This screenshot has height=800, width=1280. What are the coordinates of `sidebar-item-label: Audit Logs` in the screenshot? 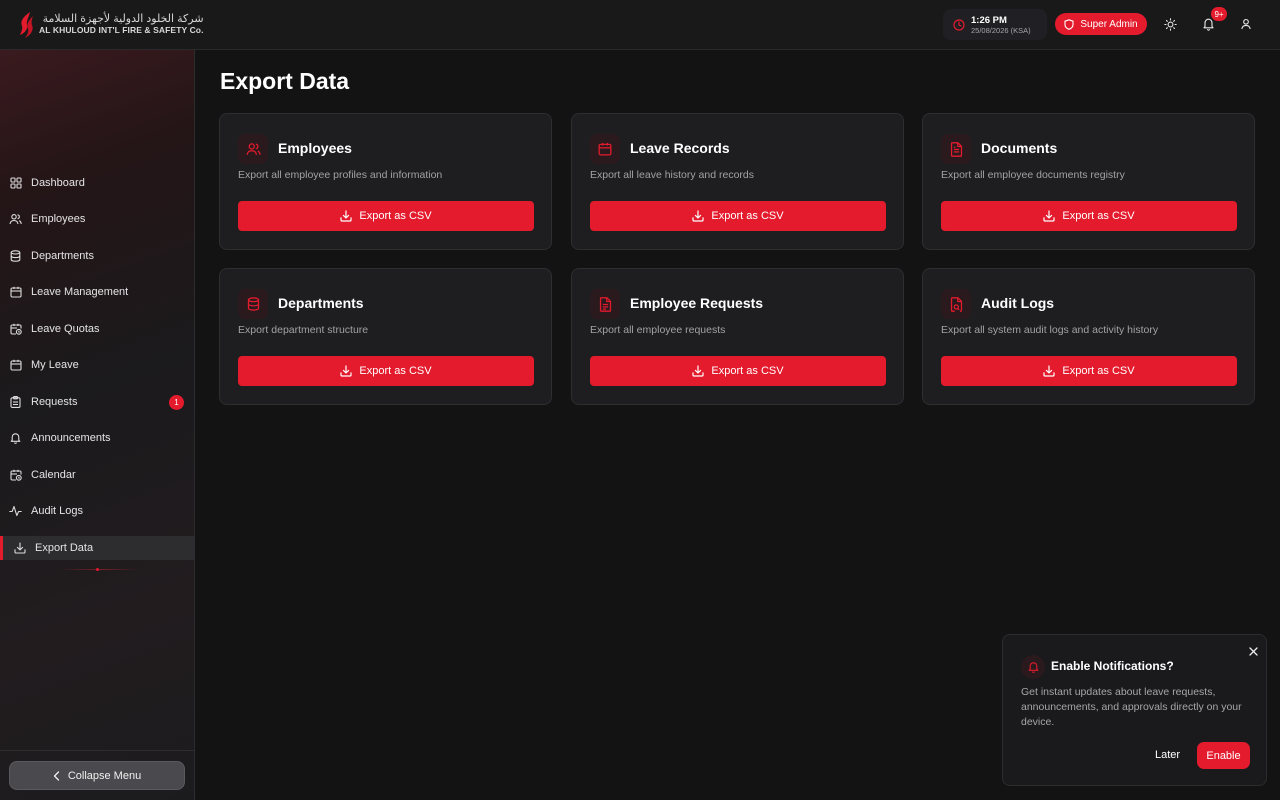 It's located at (57, 511).